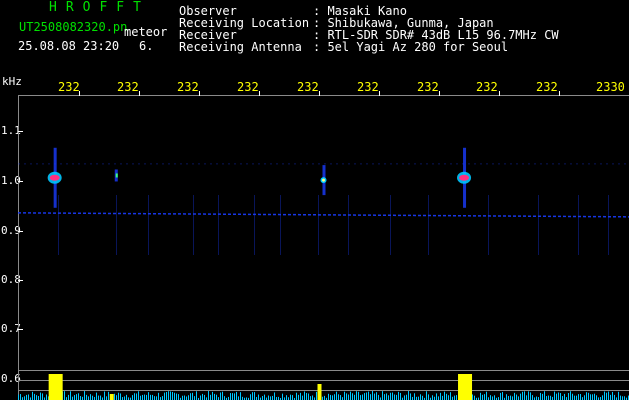 Image resolution: width=629 pixels, height=400 pixels. What do you see at coordinates (99, 7) in the screenshot?
I see `brand-title: HROFFT` at bounding box center [99, 7].